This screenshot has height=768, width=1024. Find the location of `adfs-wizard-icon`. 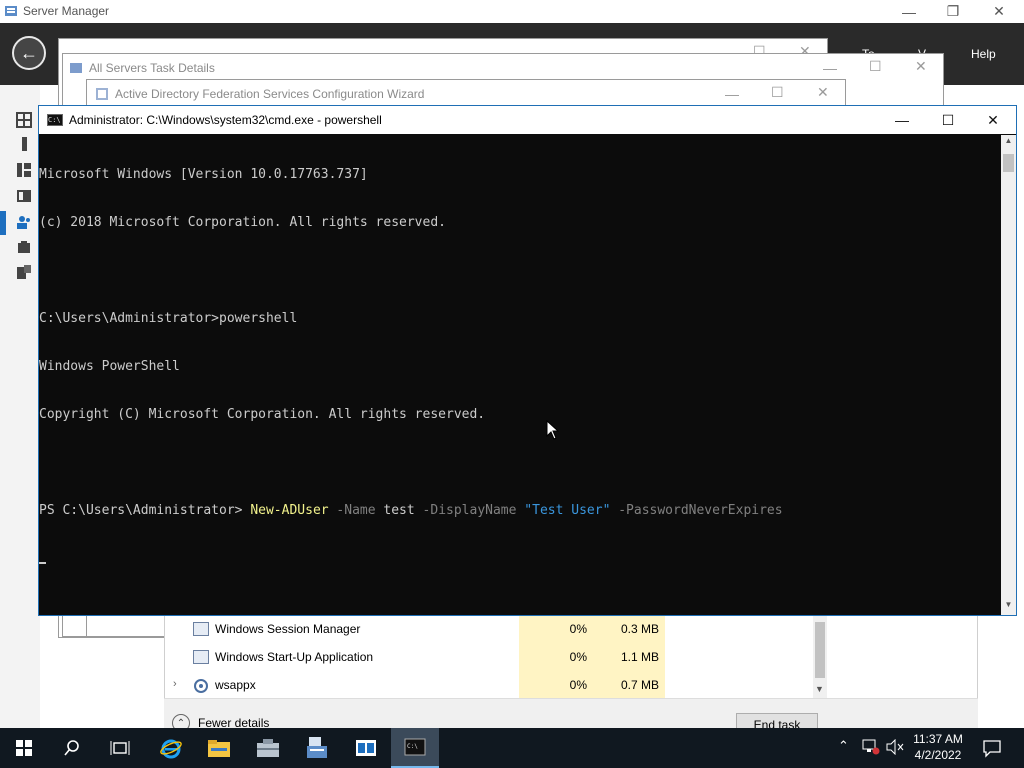

adfs-wizard-icon is located at coordinates (102, 94).